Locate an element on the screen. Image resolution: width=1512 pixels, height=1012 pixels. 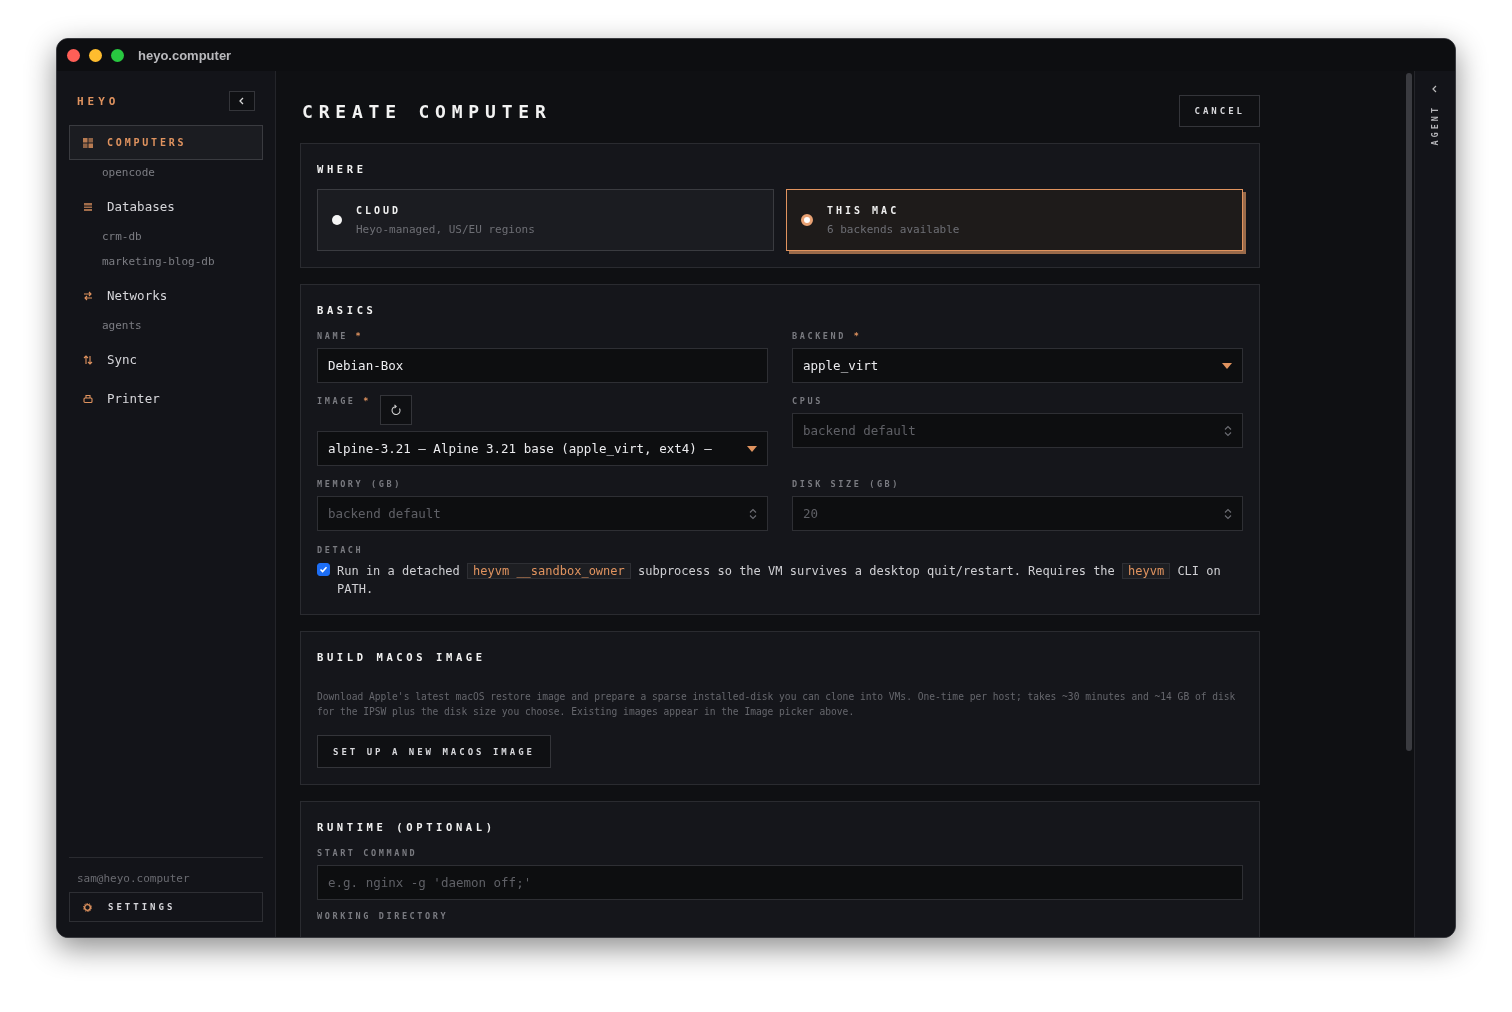
nav-subitem: crm-db is located at coordinates (166, 236).